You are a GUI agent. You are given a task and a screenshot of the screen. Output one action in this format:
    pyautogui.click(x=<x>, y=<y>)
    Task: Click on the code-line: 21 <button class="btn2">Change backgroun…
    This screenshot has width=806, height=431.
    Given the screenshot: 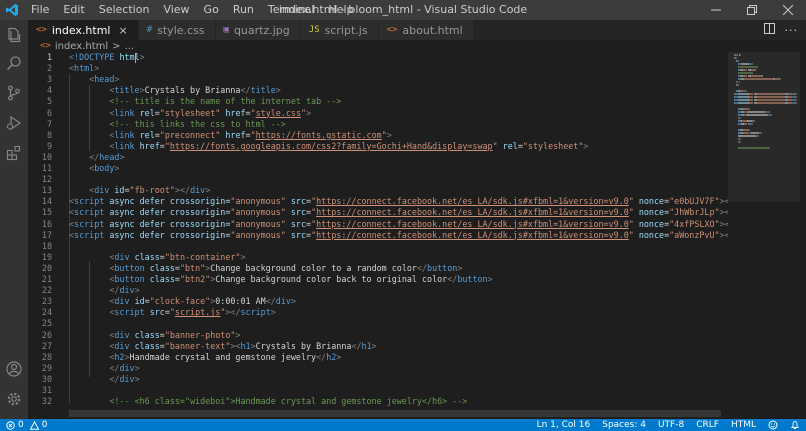 What is the action you would take?
    pyautogui.click(x=378, y=279)
    